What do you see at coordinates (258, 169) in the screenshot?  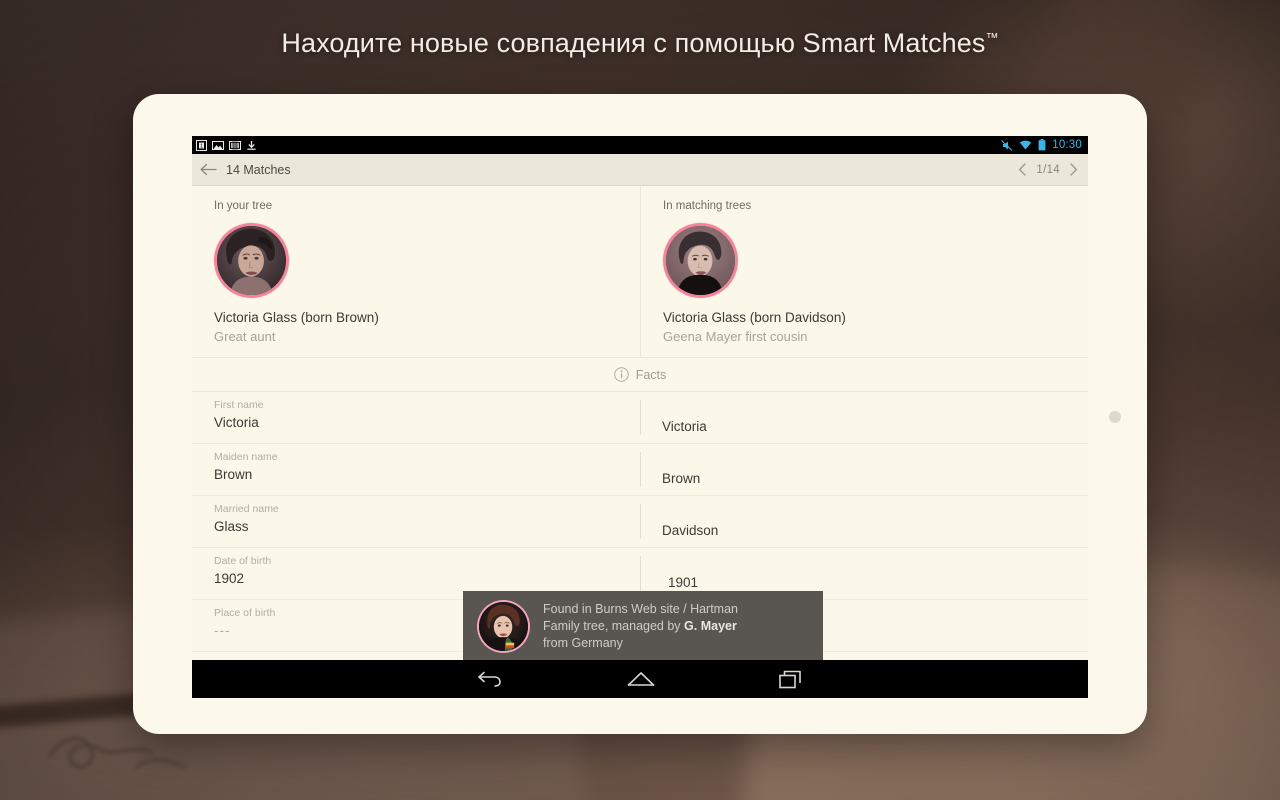 I see `app-bar-title: 14 Matches` at bounding box center [258, 169].